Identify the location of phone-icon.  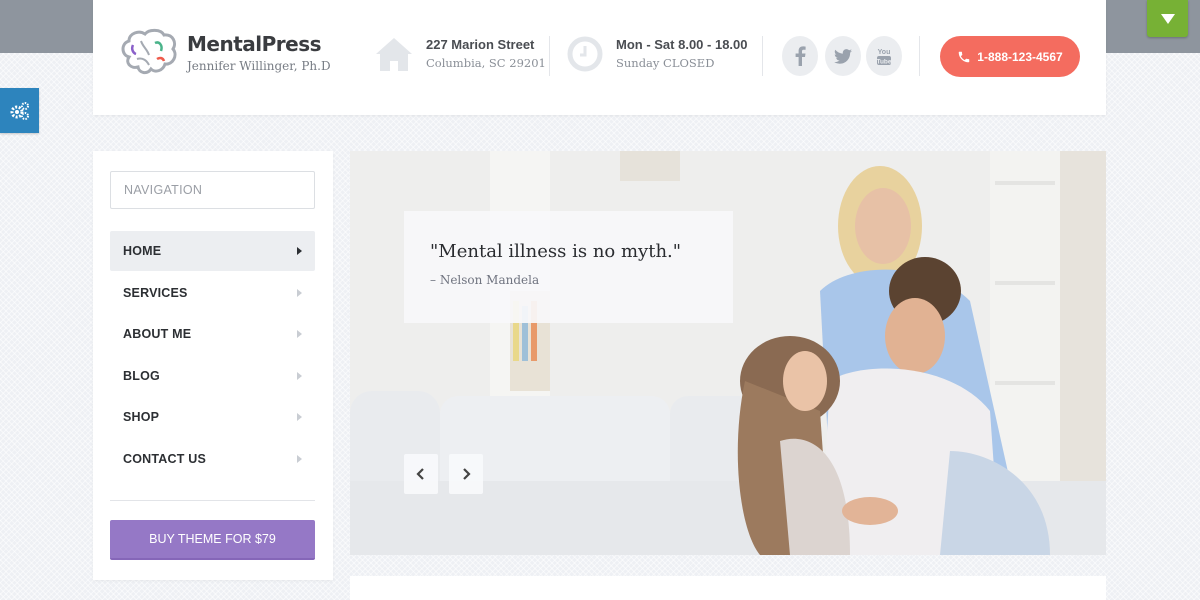
(964, 56).